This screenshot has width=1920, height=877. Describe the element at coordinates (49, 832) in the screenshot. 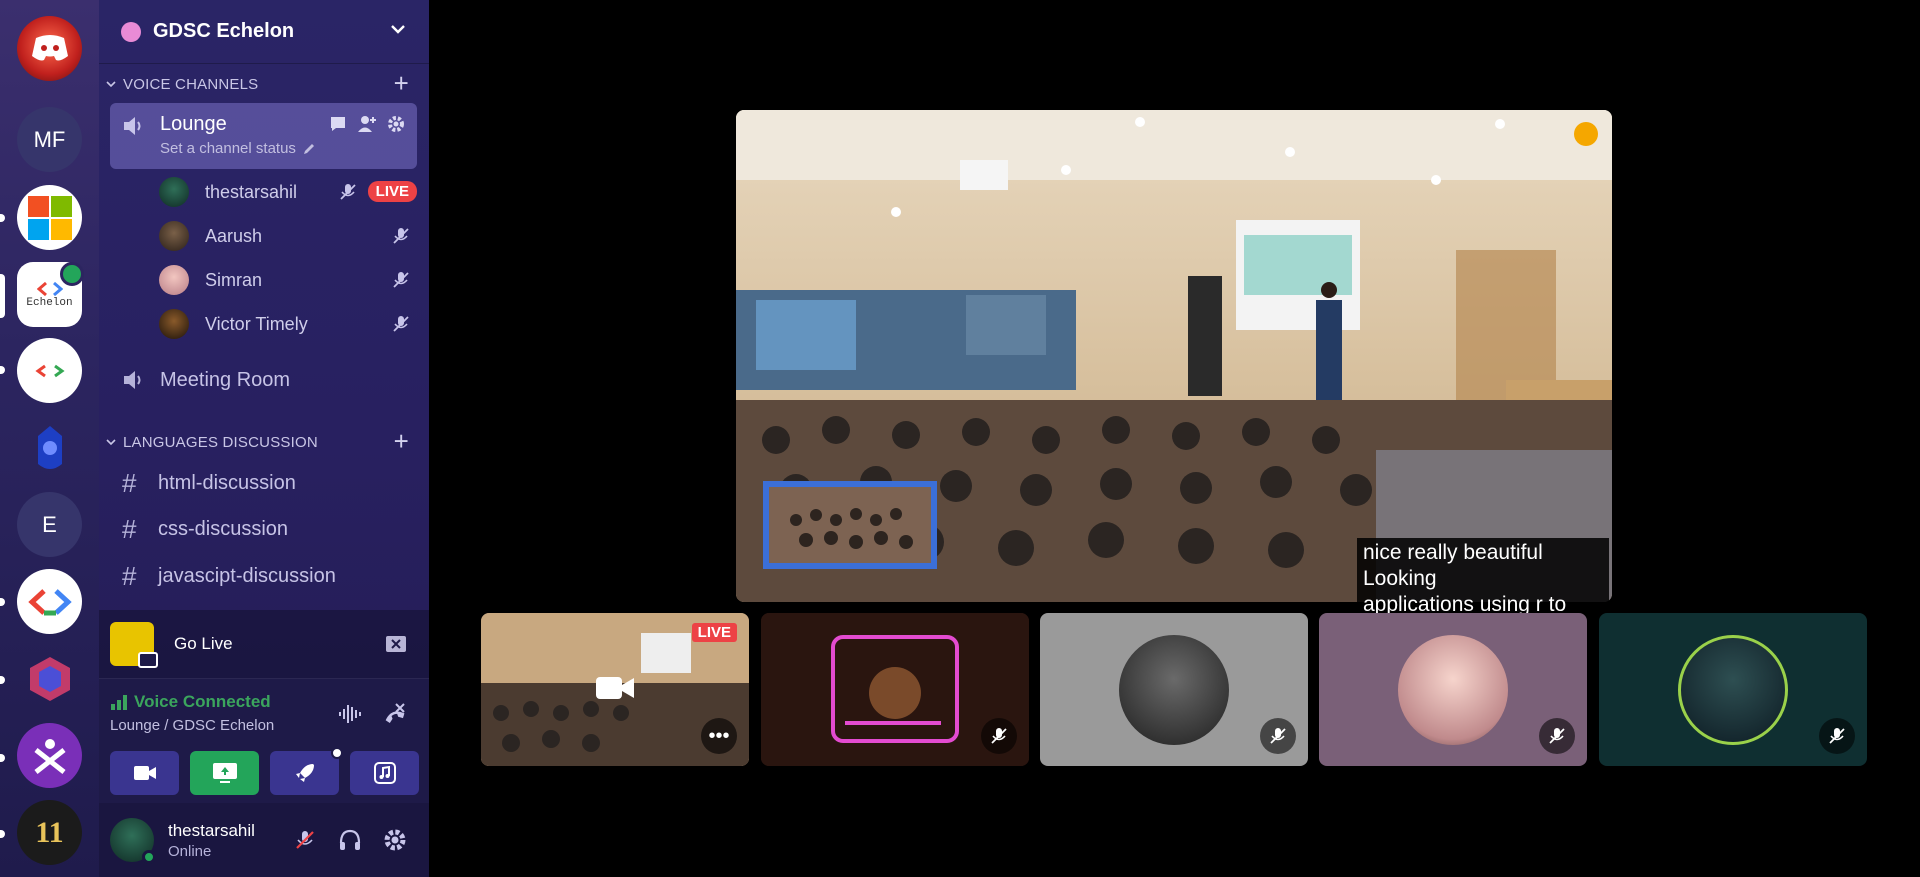

I see `server-11: 11` at that location.